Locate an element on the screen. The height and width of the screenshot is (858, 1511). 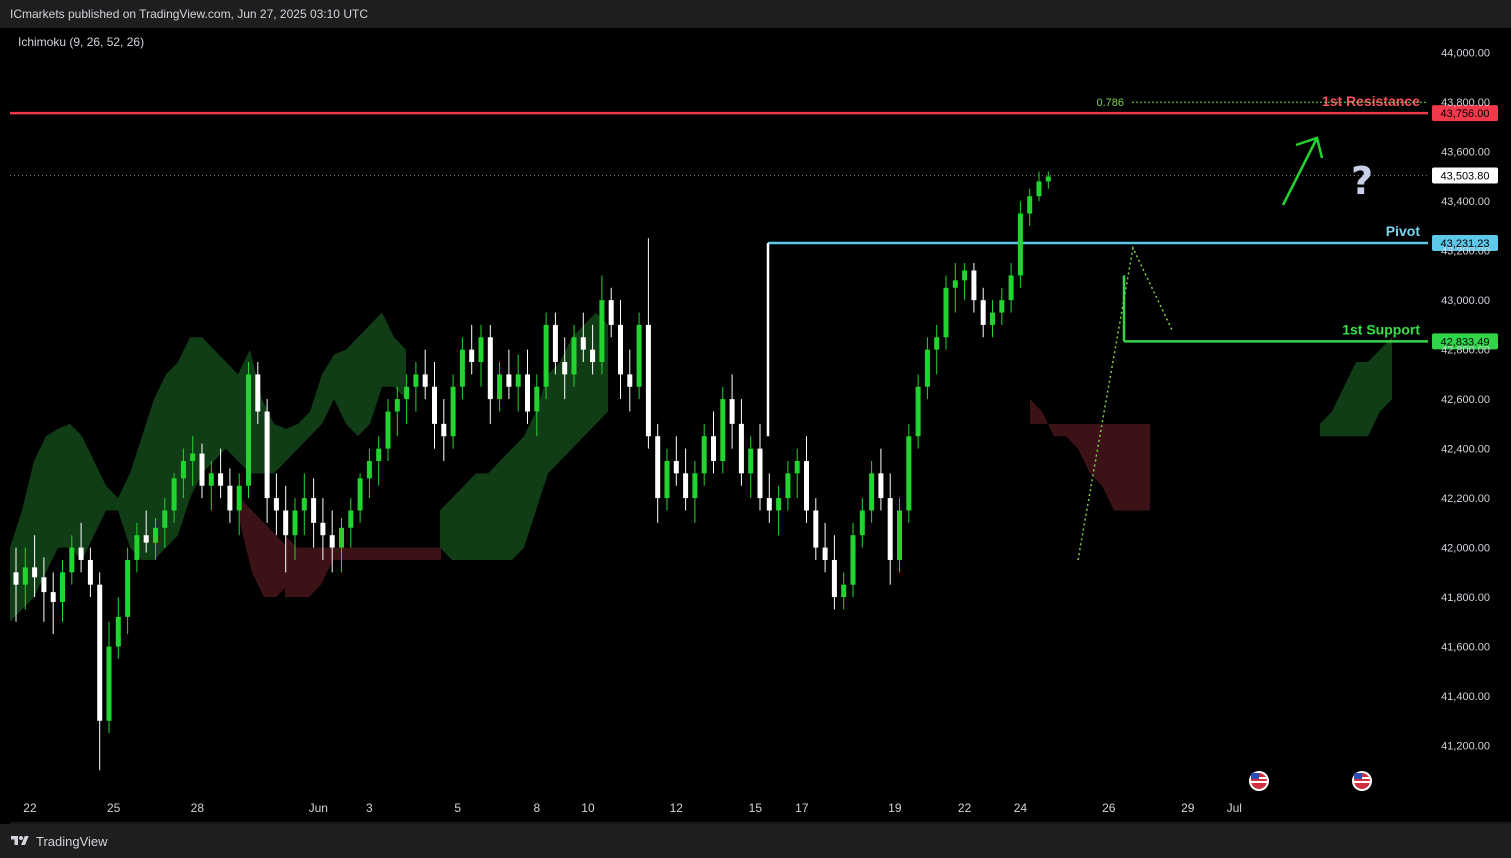
level-name-support: 1st Support is located at coordinates (1381, 329).